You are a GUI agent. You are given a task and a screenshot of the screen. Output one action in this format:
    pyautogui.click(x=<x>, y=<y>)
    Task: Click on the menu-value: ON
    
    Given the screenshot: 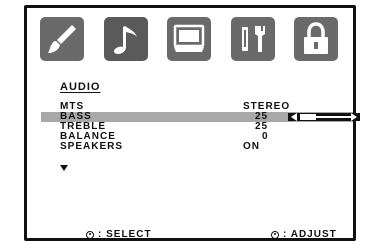 What is the action you would take?
    pyautogui.click(x=251, y=146)
    